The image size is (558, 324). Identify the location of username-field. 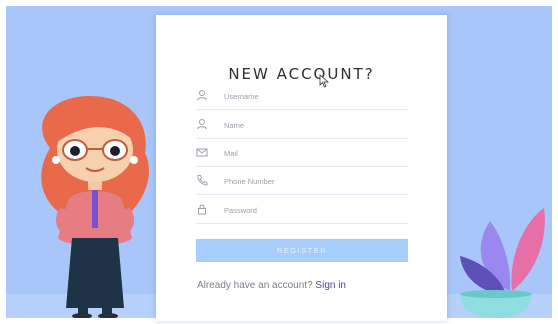
(302, 98).